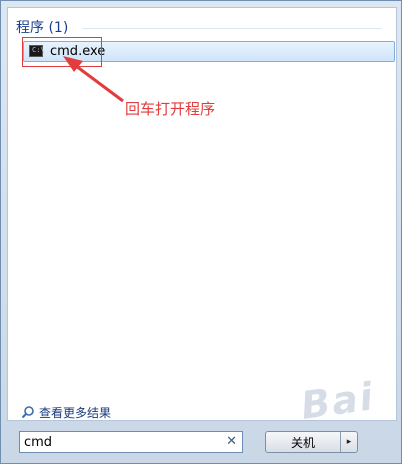  I want to click on shutdown-options-arrow: ▸, so click(349, 442).